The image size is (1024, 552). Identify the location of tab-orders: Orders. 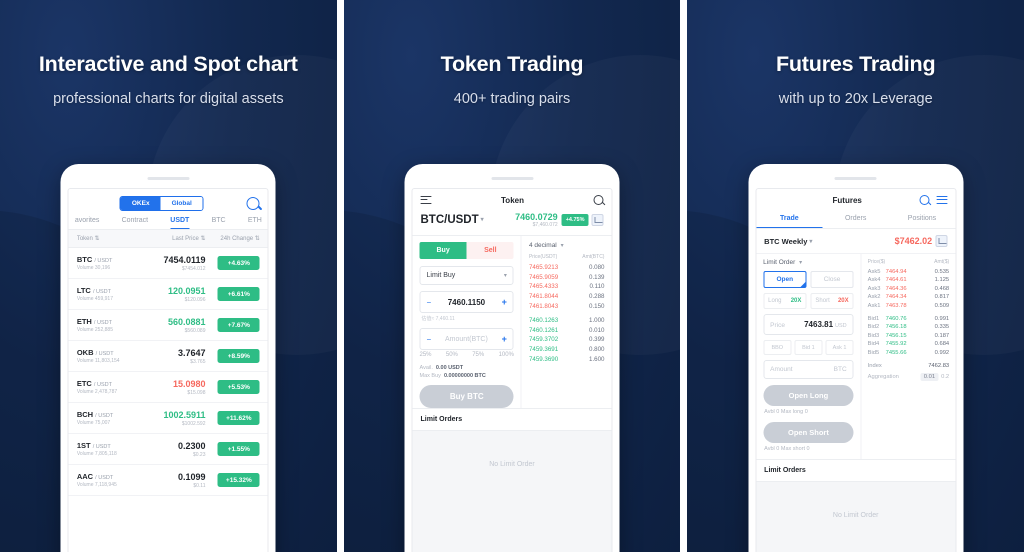
(856, 219).